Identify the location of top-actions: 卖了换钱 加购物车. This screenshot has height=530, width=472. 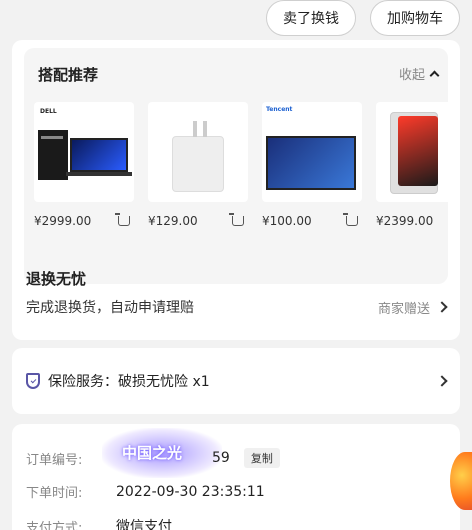
(363, 18).